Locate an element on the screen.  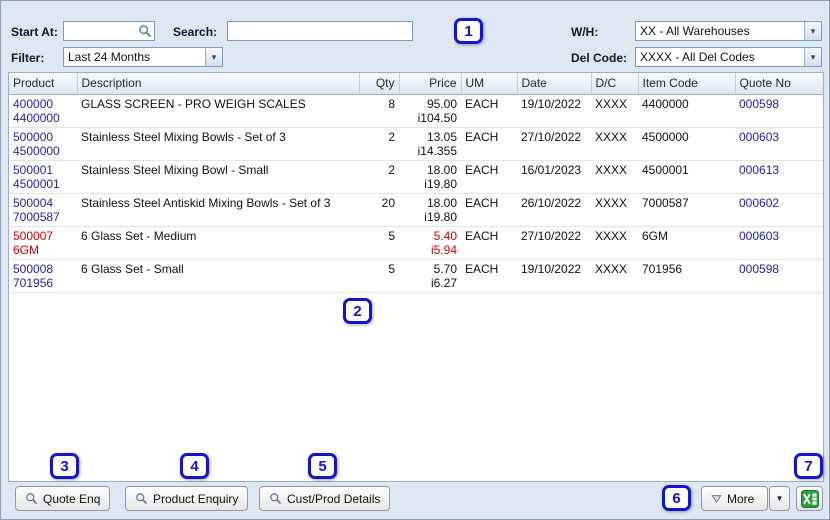
description-cell: GLASS SCREEN - PRO WEIGH SCALES is located at coordinates (218, 111).